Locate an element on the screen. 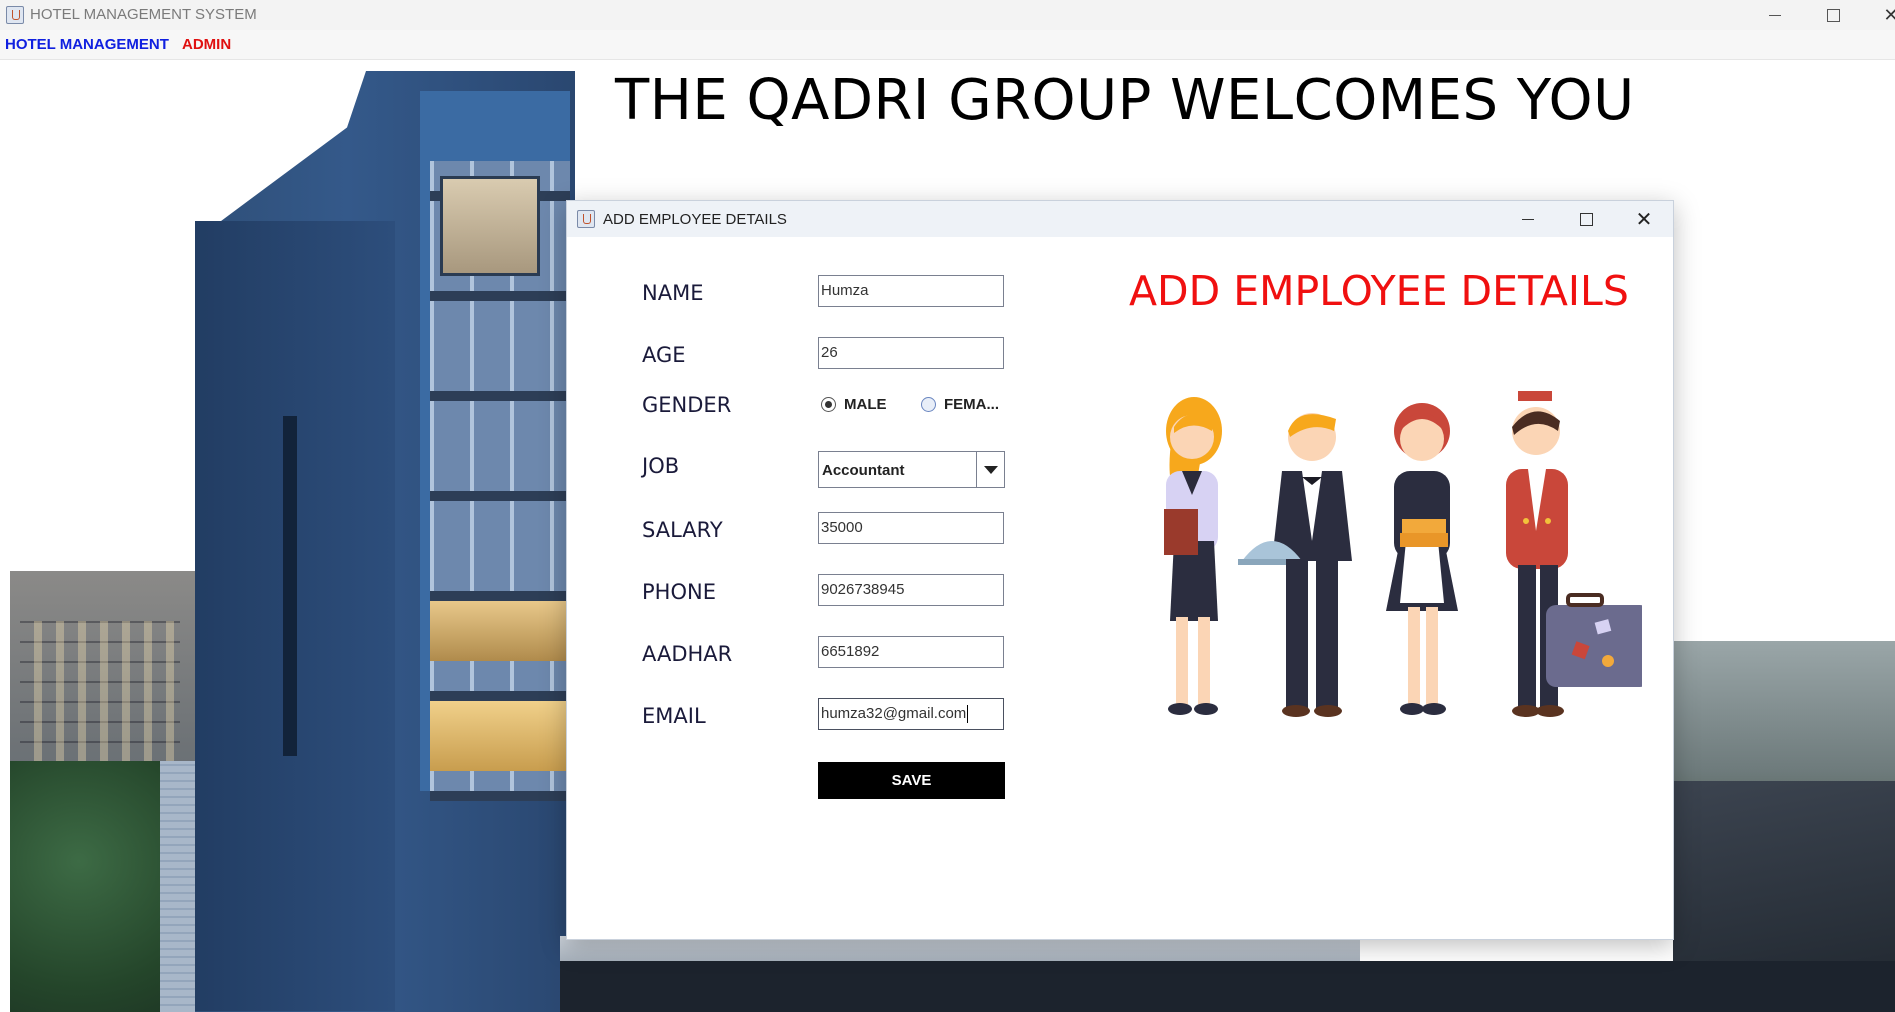  gender-male-radio: MALE is located at coordinates (854, 404).